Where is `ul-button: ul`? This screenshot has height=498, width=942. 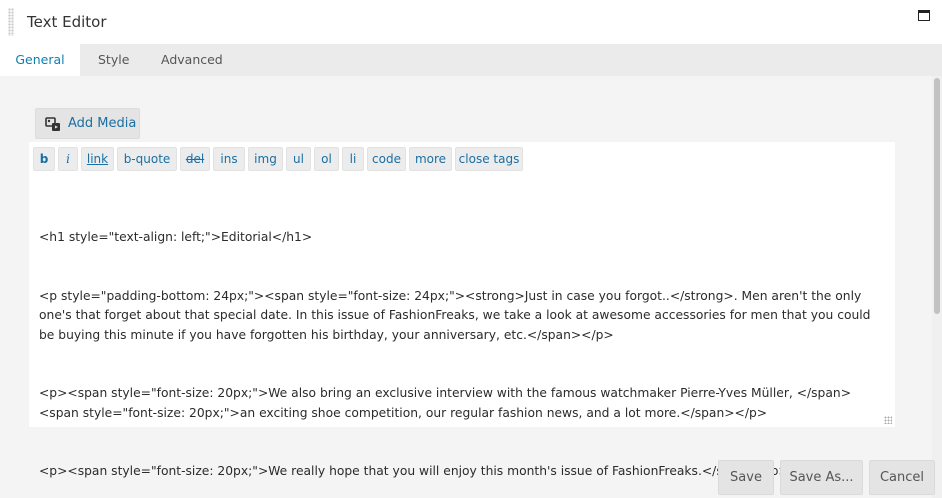
ul-button: ul is located at coordinates (298, 159).